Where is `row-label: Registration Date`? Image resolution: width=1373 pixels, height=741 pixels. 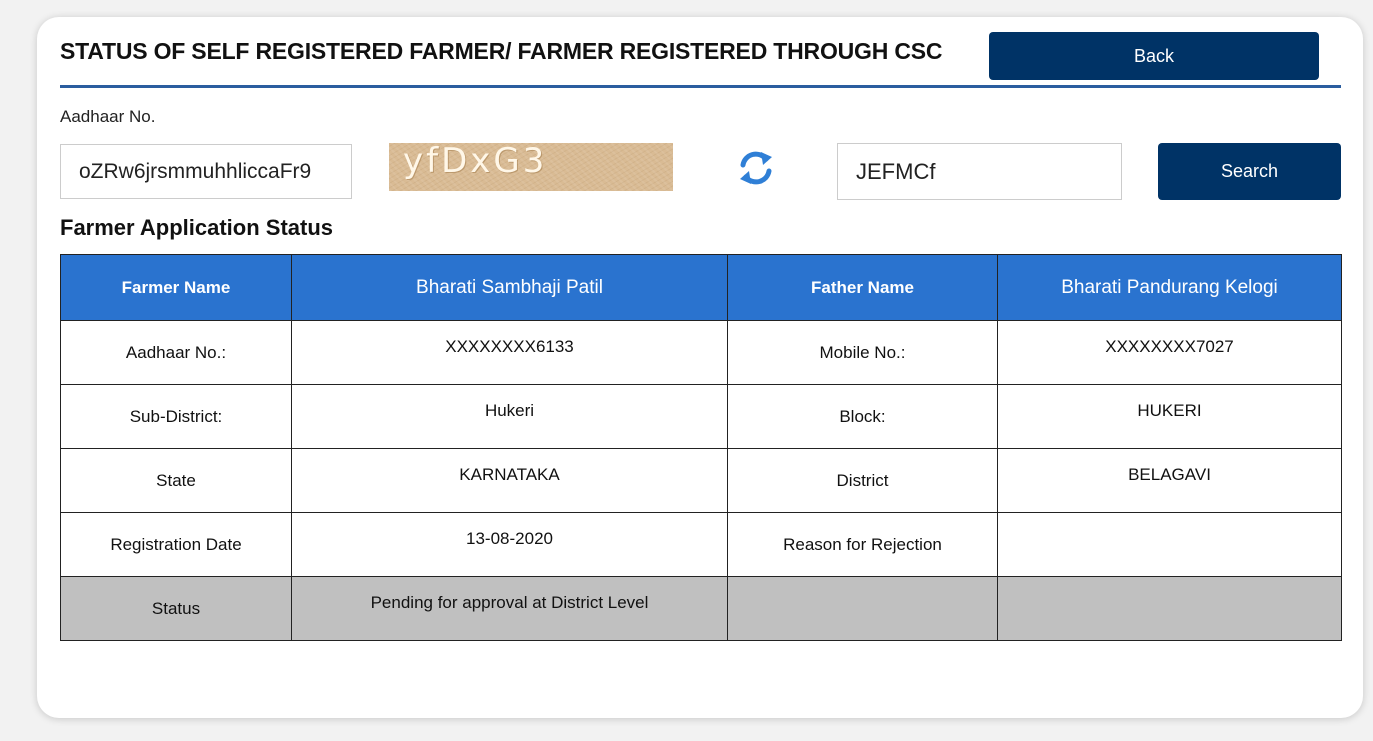 row-label: Registration Date is located at coordinates (176, 544).